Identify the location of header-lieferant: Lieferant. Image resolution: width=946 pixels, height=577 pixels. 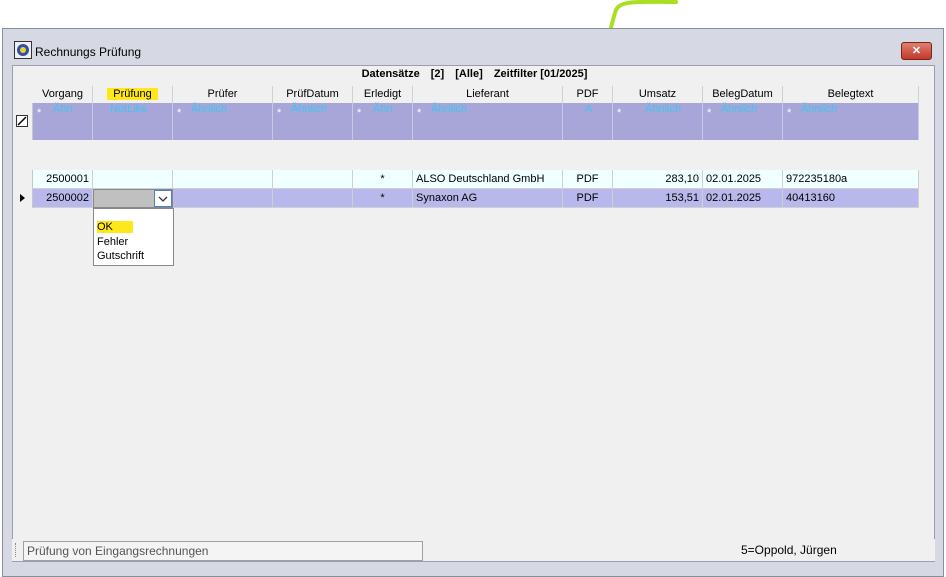
(488, 94).